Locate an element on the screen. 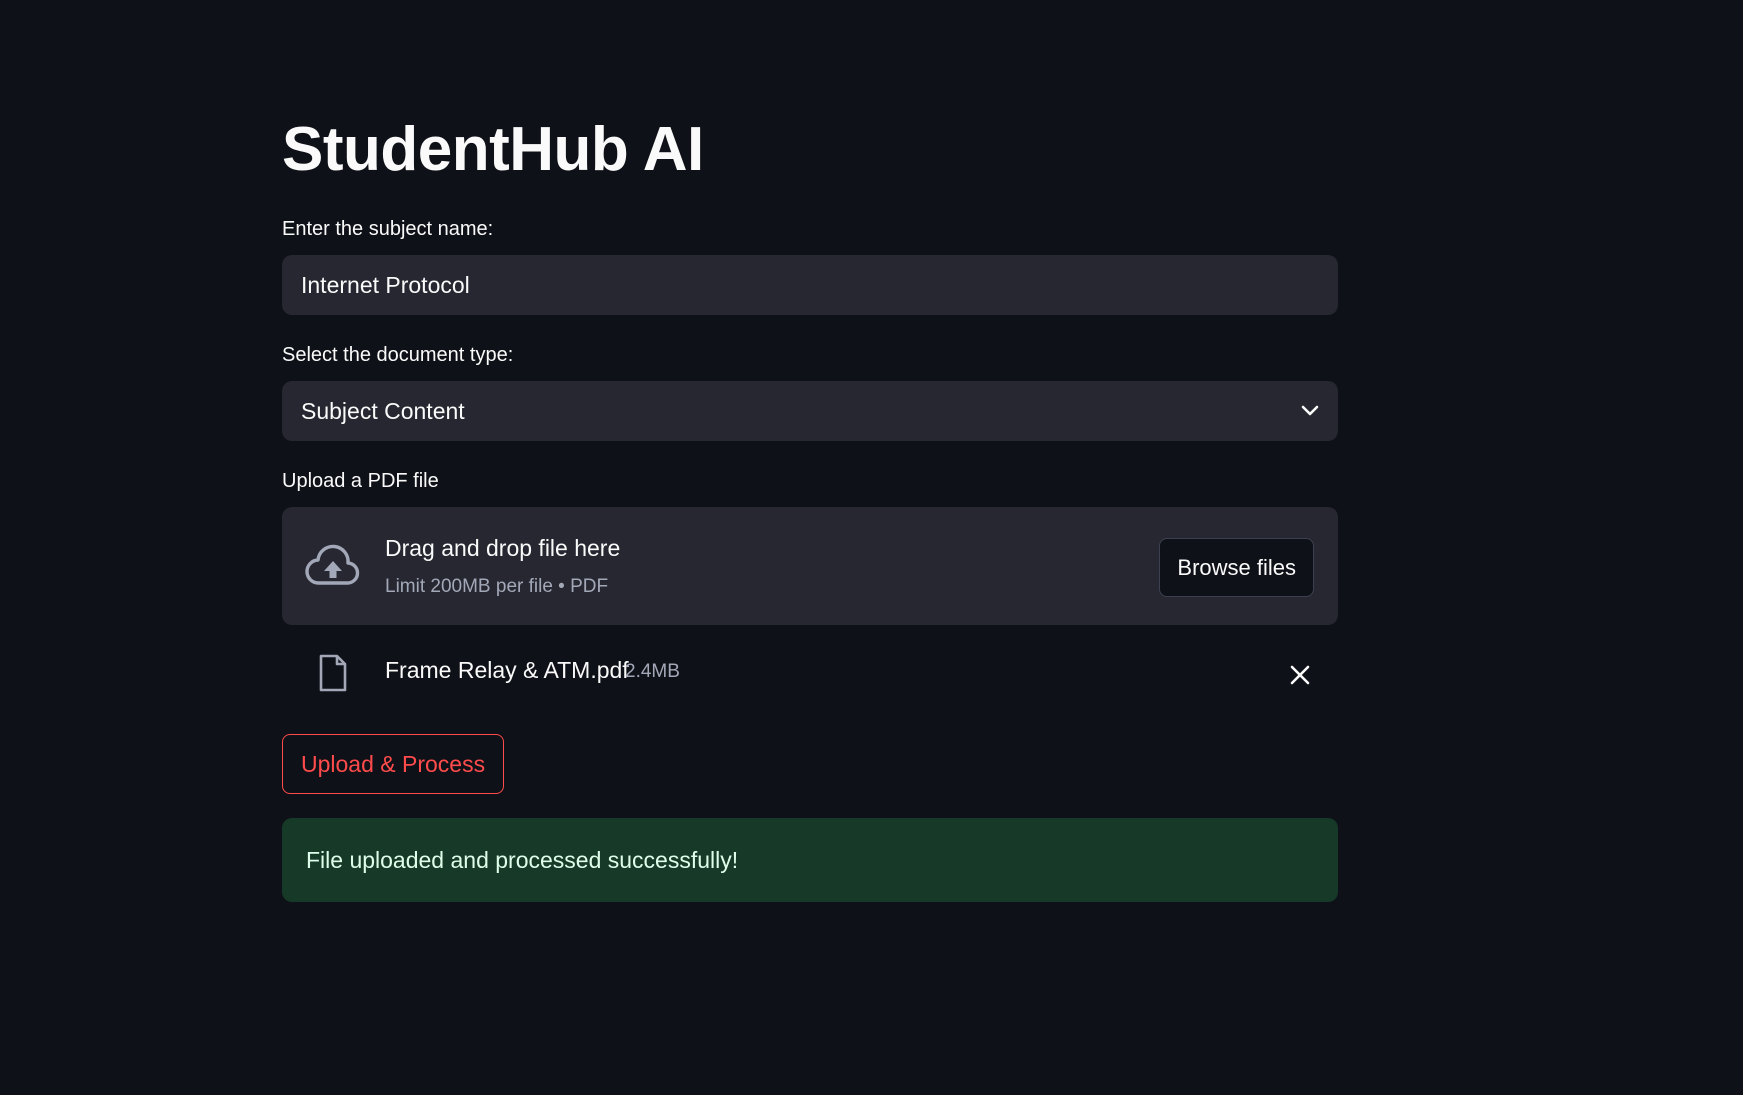  doc-type-label: Select the document type: is located at coordinates (398, 355).